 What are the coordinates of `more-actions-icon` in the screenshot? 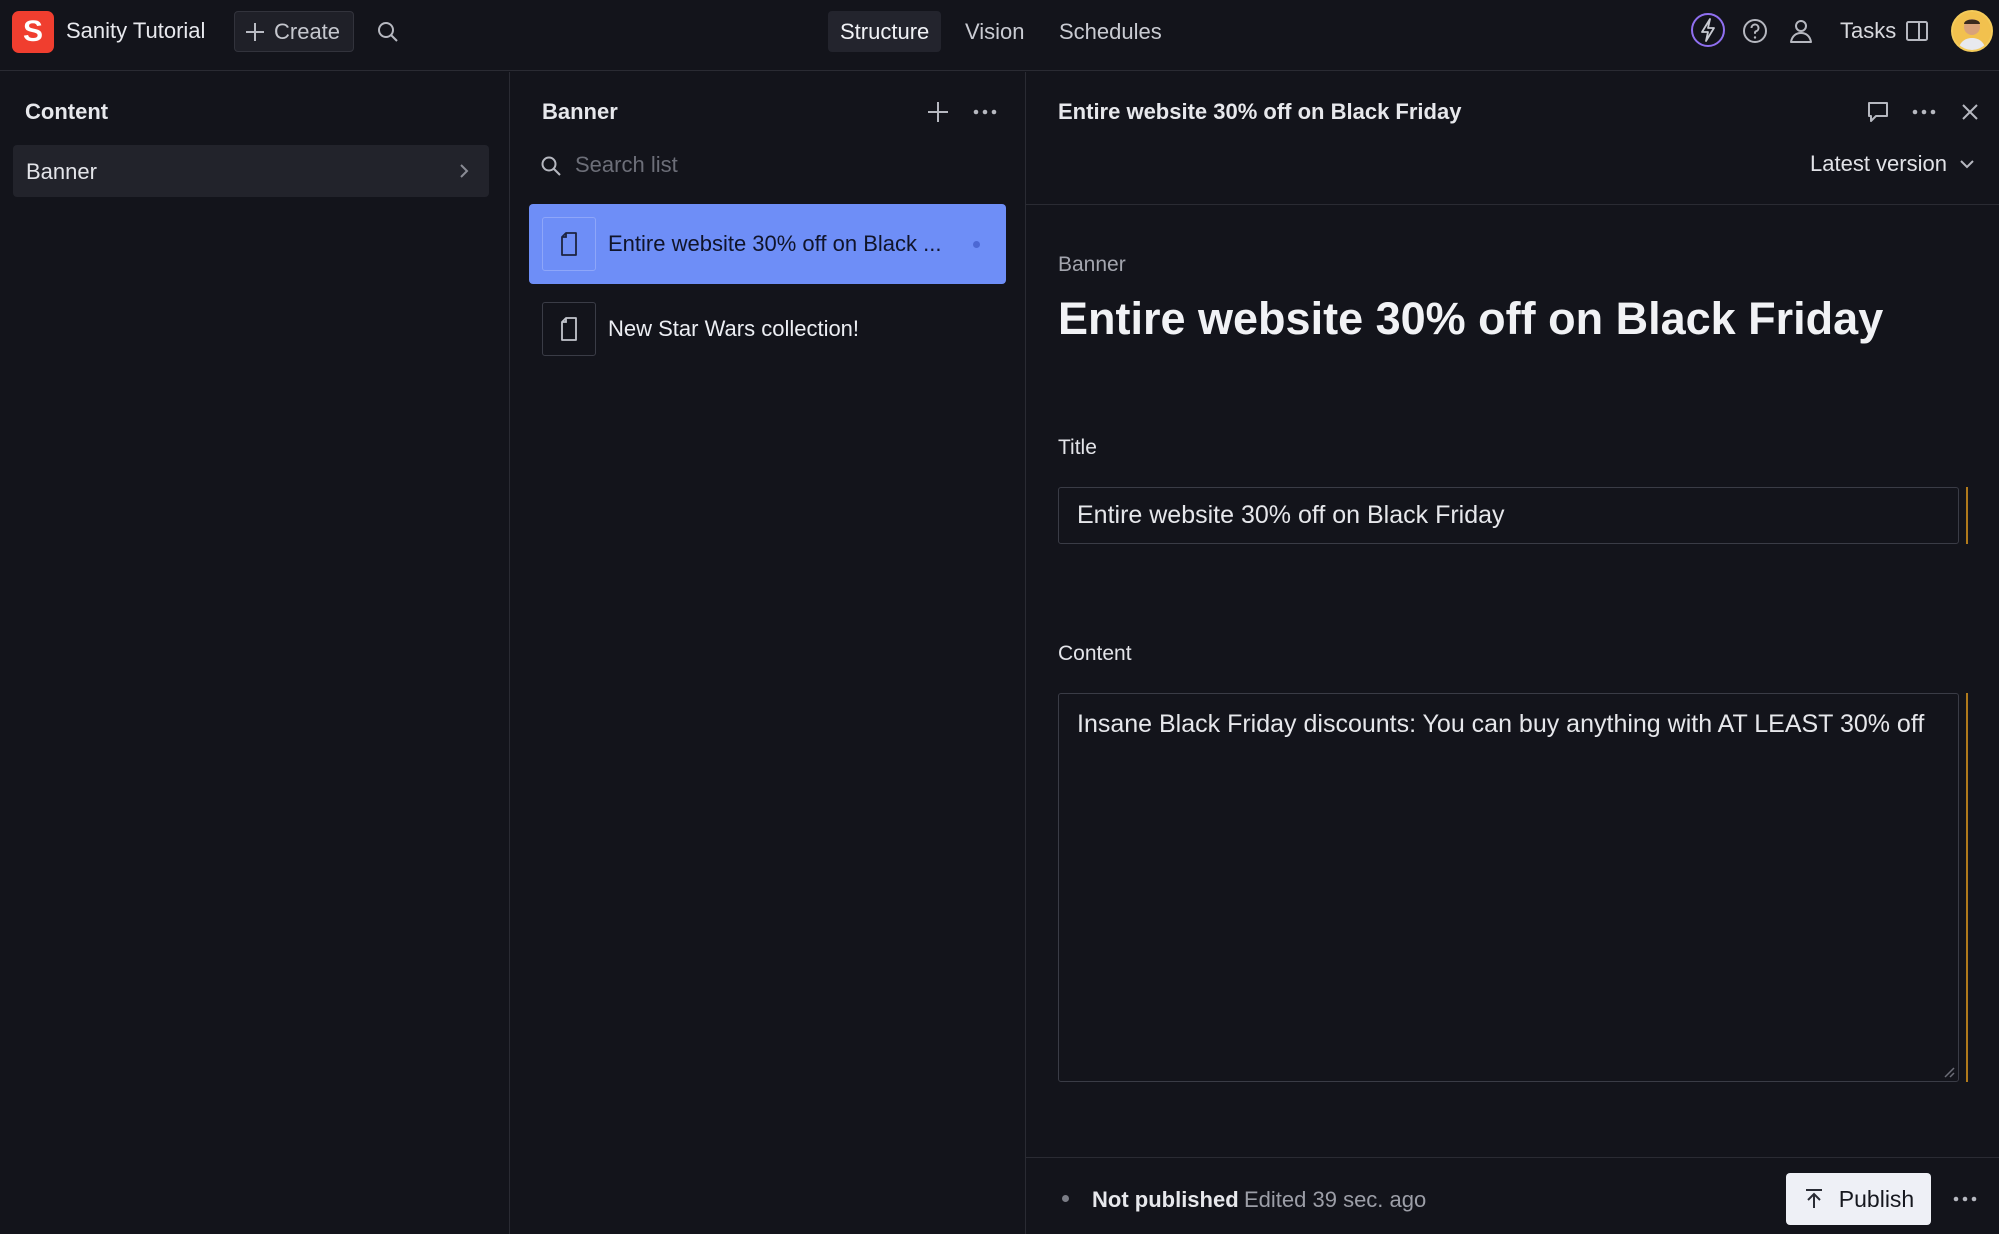 It's located at (1965, 1199).